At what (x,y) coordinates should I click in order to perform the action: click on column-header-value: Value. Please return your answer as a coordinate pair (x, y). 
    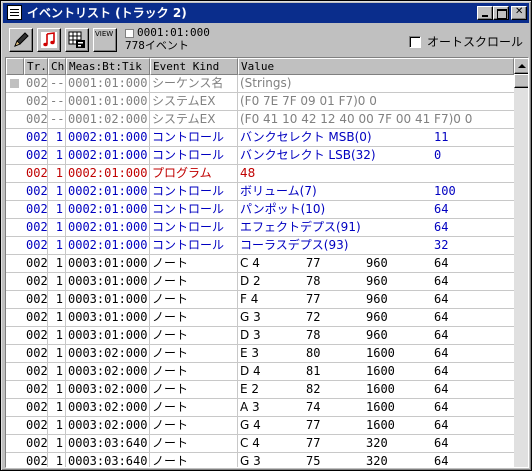
    Looking at the image, I should click on (376, 66).